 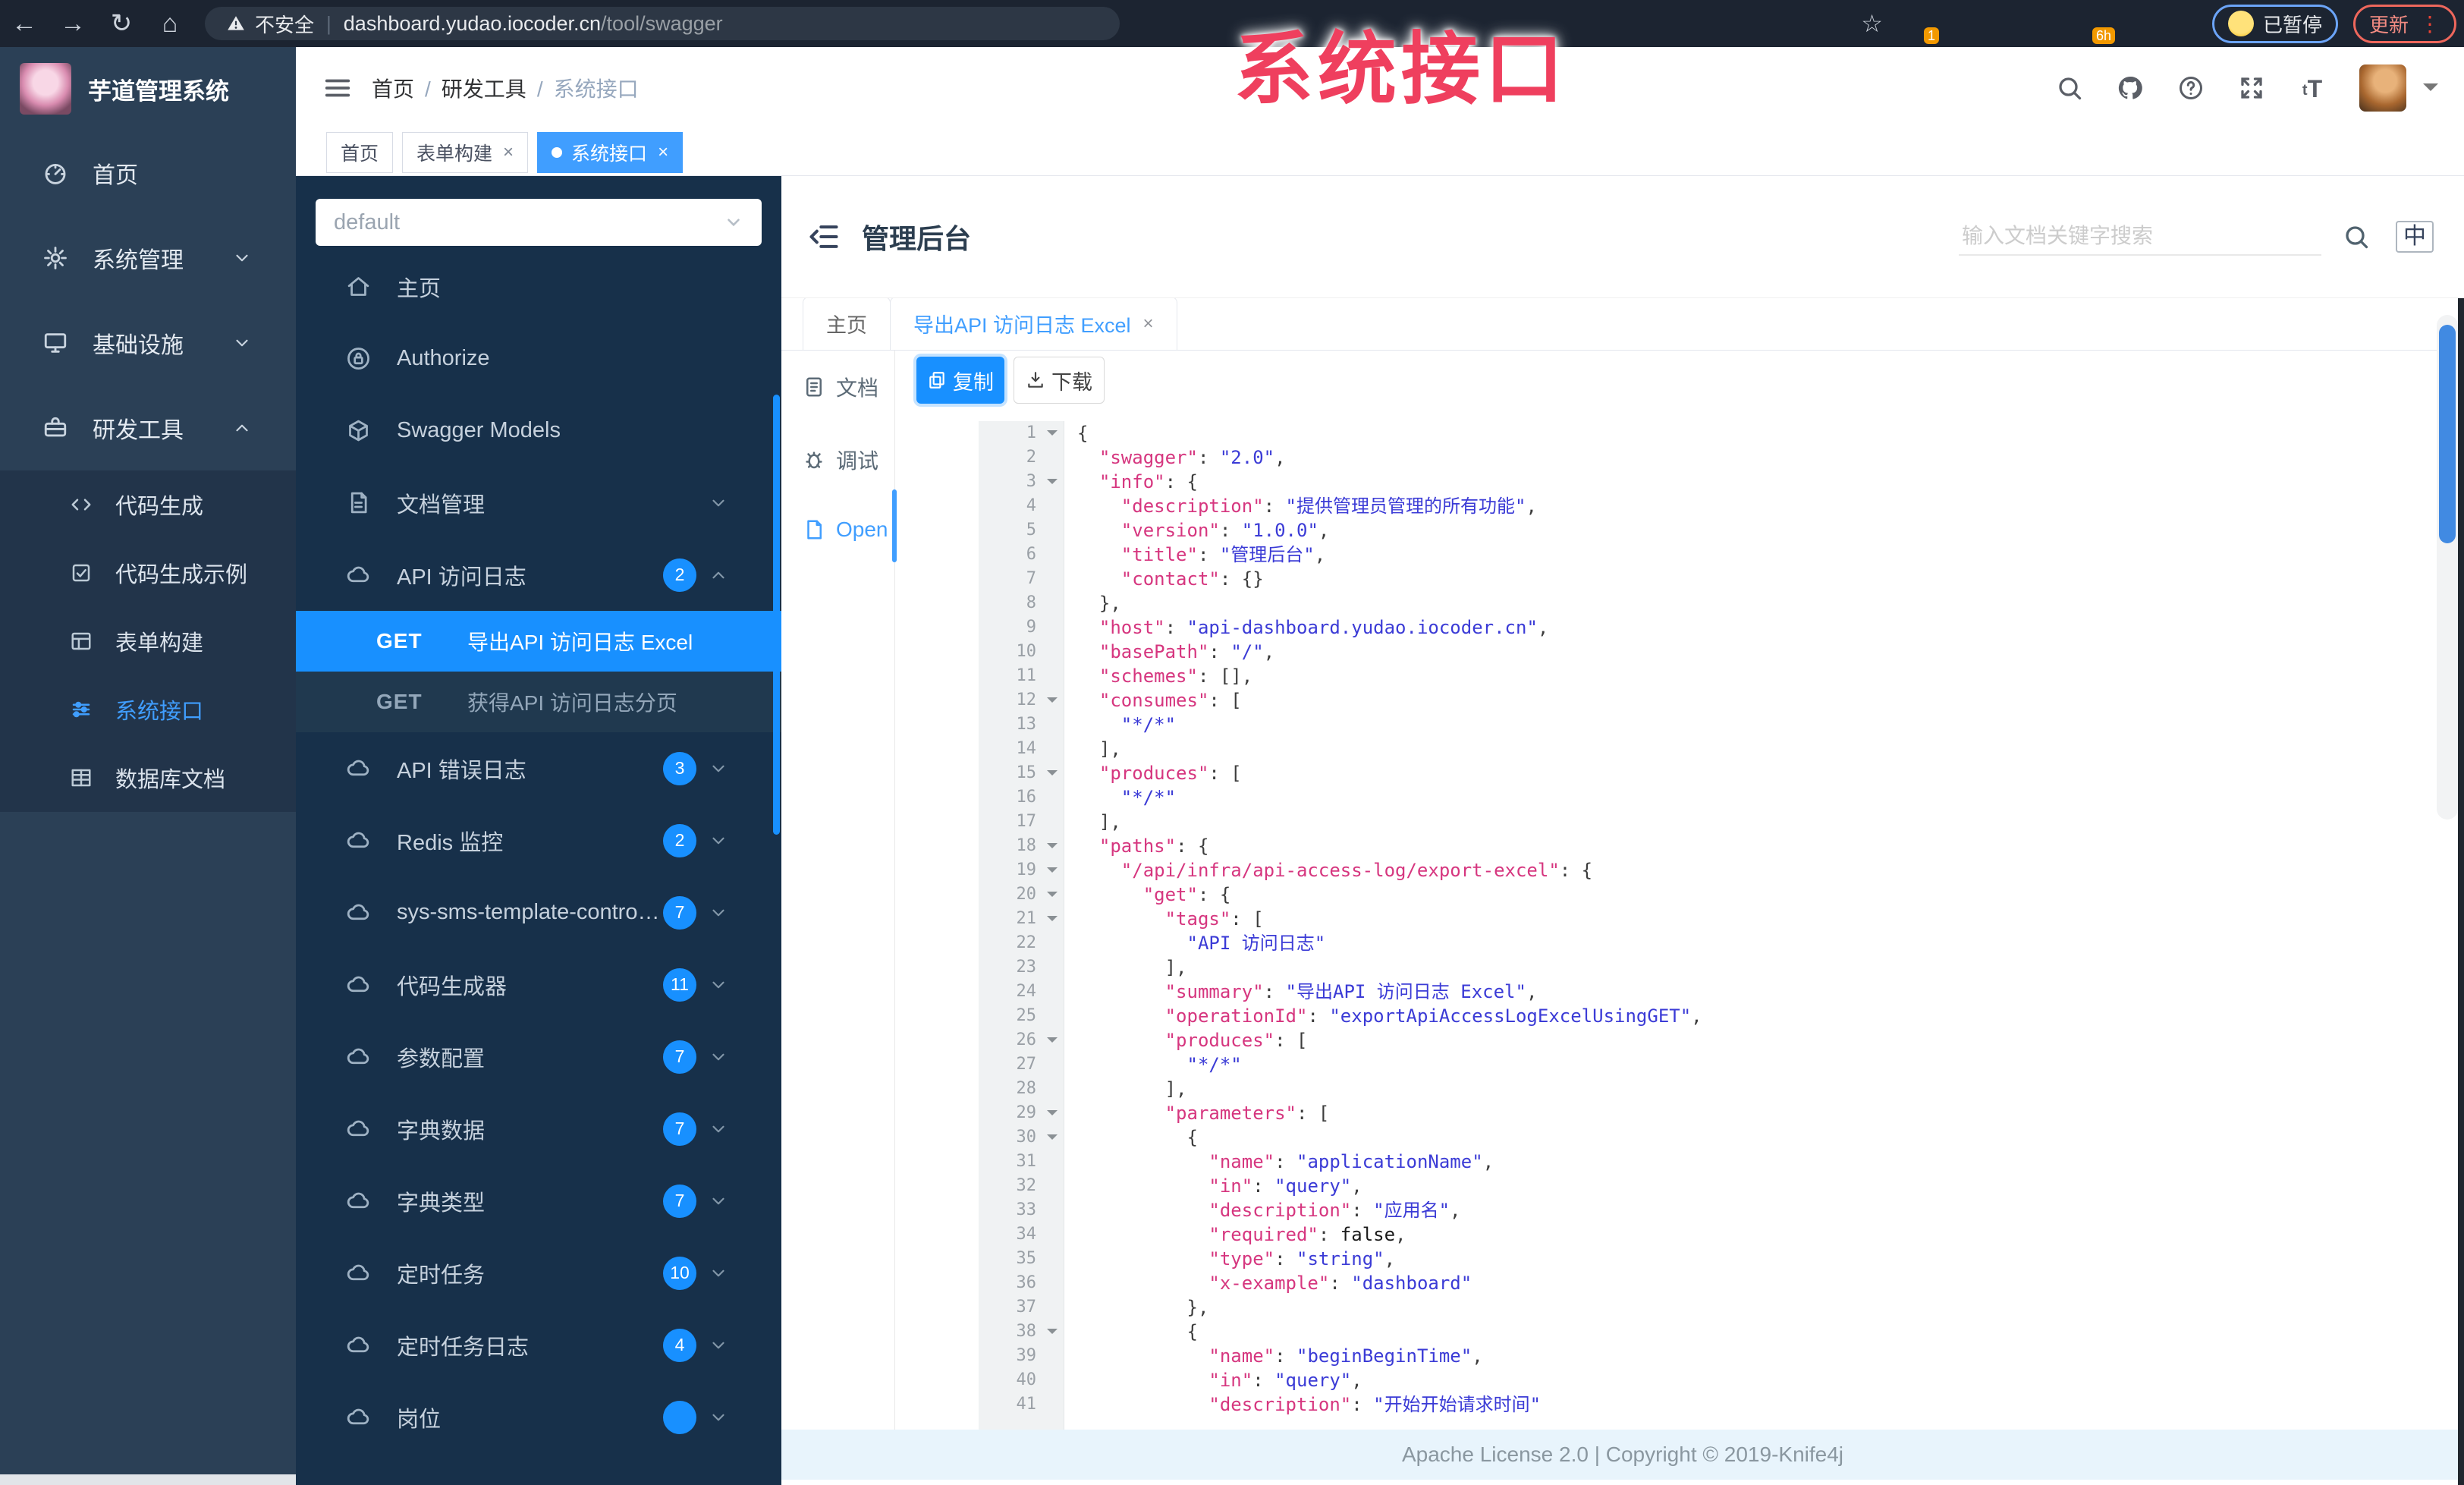 I want to click on paused-extension-pill: 已暂停, so click(x=2274, y=23).